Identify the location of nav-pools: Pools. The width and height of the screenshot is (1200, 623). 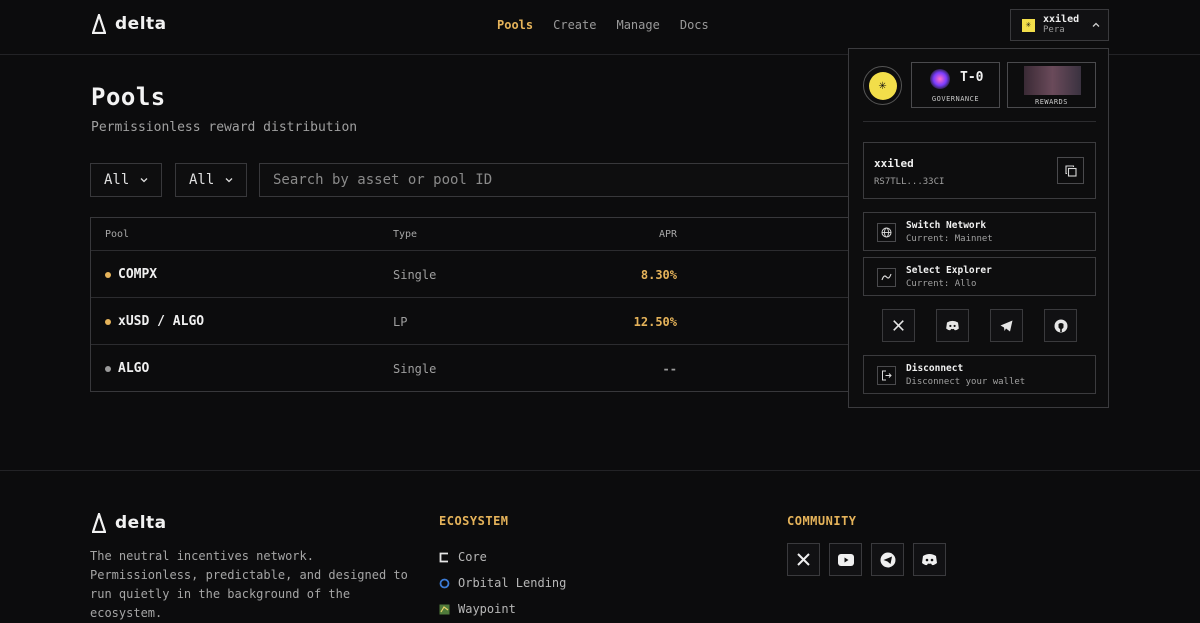
(515, 25).